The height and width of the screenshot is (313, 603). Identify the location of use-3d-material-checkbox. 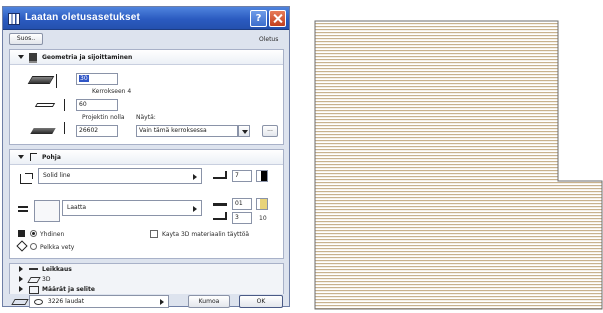
(154, 234).